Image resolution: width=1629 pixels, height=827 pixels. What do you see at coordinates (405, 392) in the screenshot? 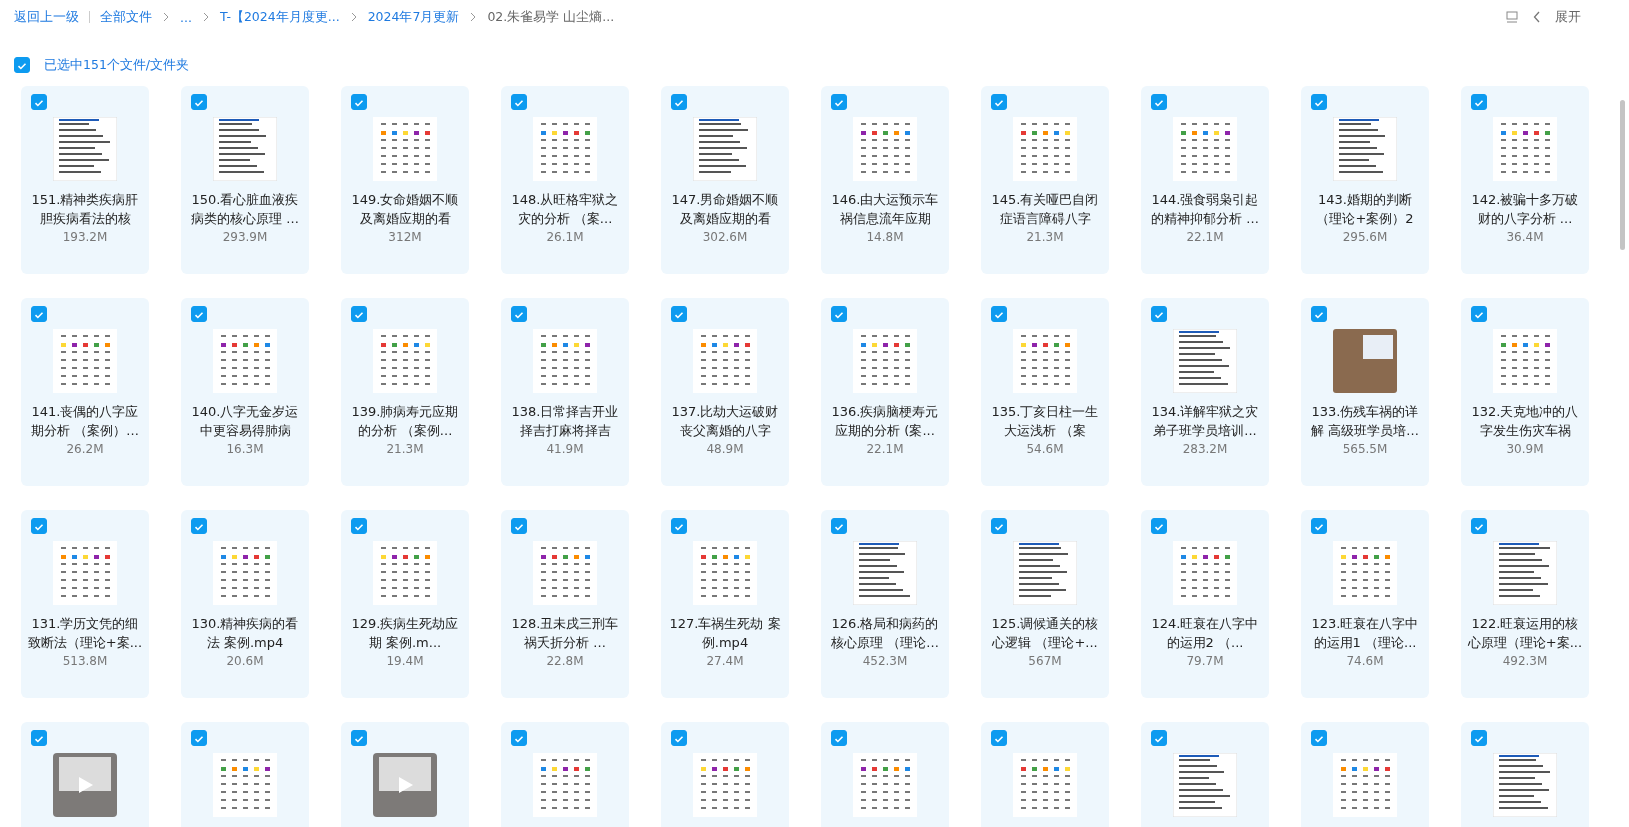
I see `file-card: 139.肺病寿元应期的分析 （案例... 21.3M` at bounding box center [405, 392].